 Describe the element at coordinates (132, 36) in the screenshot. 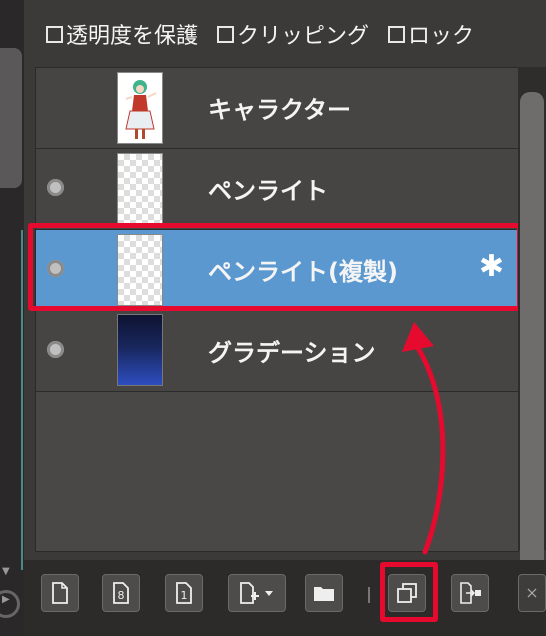

I see `protect-alpha-label: 透明度を保護` at that location.